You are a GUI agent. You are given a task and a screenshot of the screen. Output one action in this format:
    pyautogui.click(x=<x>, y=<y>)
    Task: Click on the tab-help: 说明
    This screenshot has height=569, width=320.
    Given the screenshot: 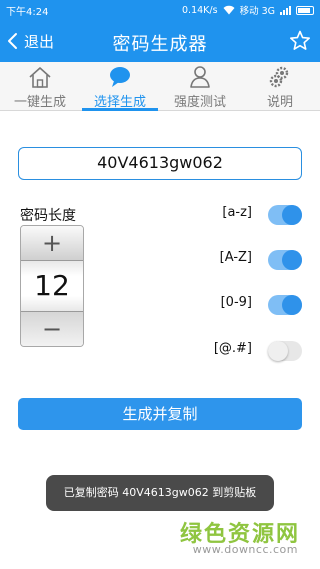 What is the action you would take?
    pyautogui.click(x=280, y=86)
    